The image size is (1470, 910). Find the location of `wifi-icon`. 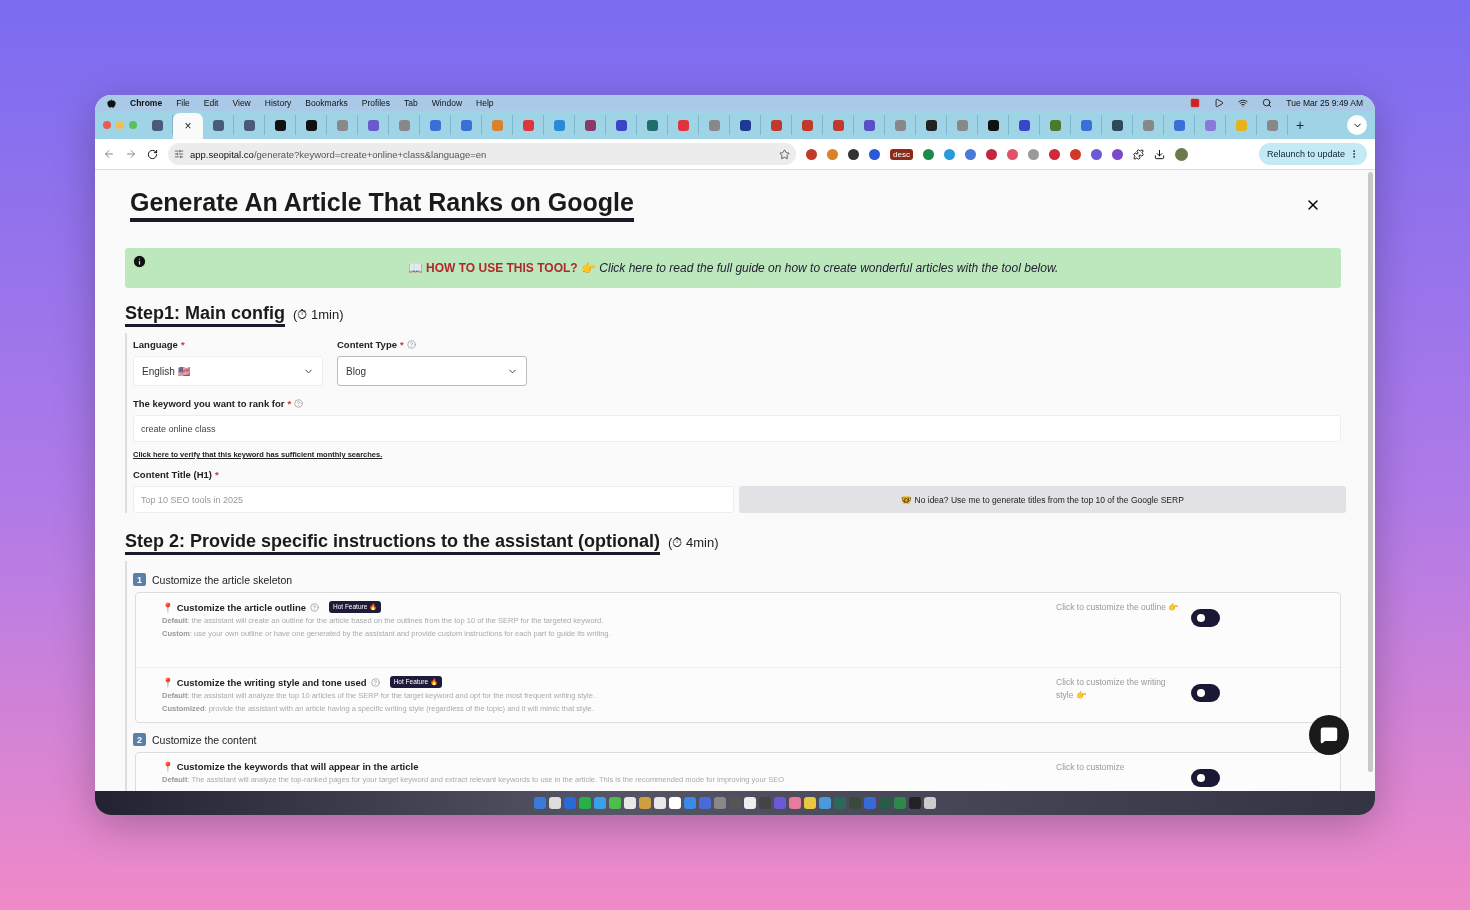

wifi-icon is located at coordinates (1243, 103).